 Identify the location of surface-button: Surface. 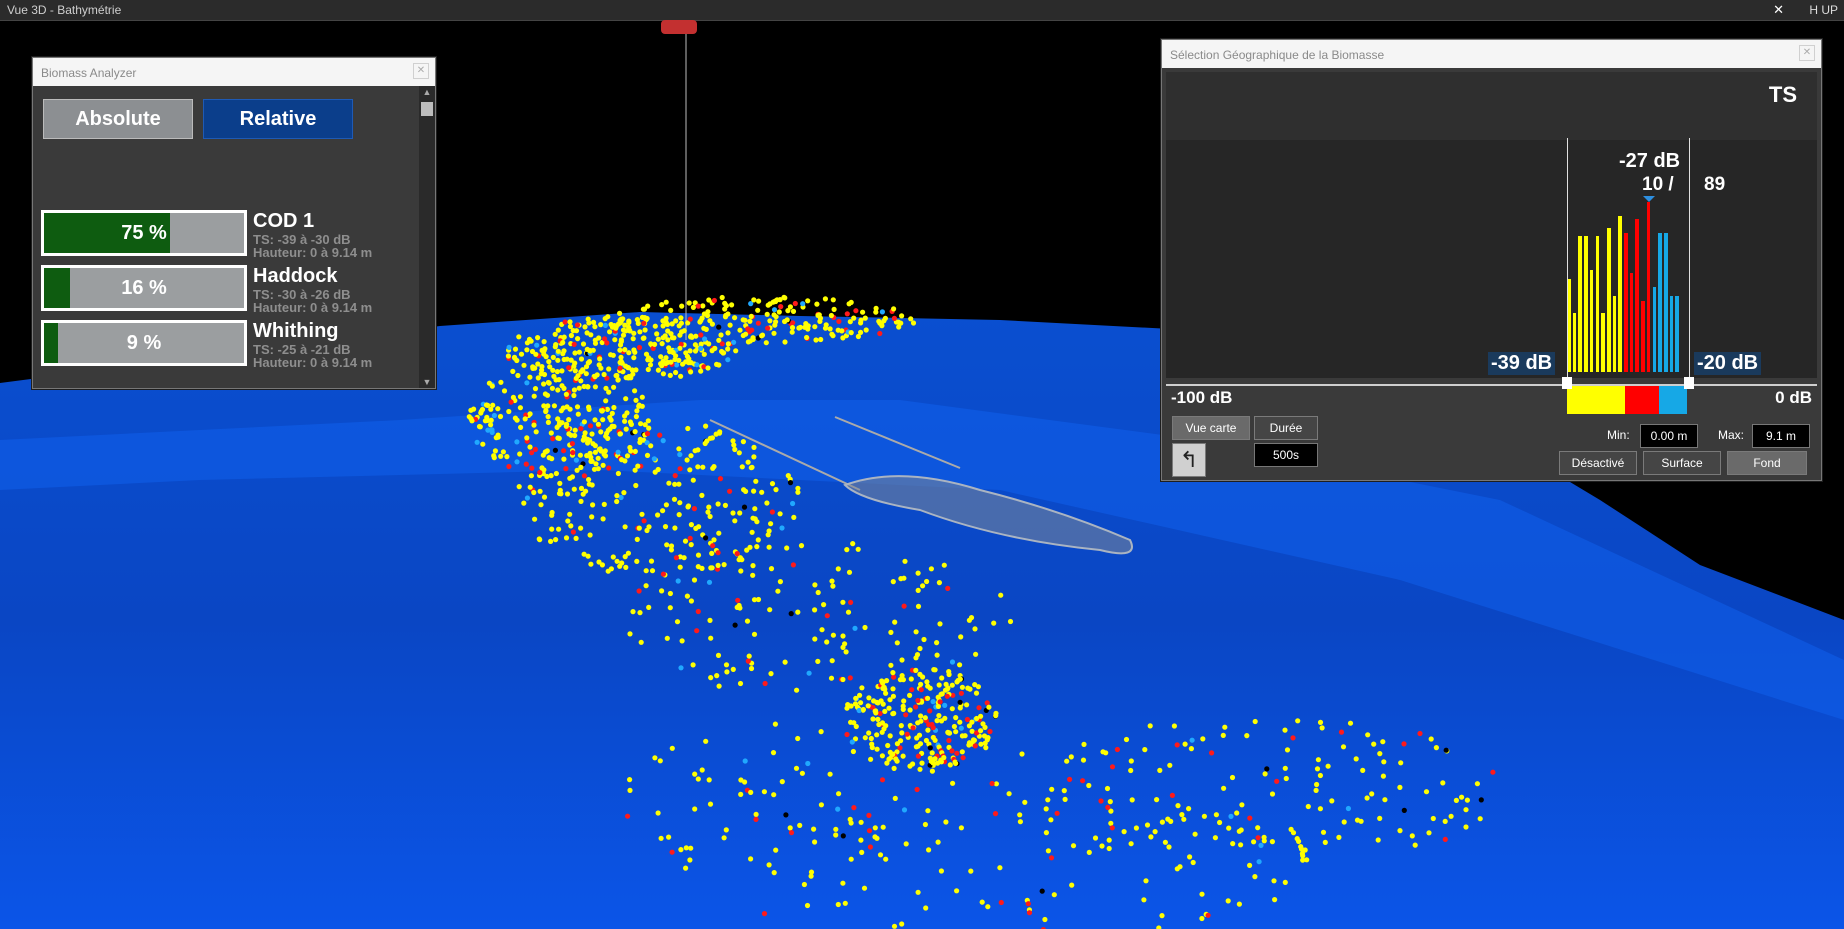
(1682, 463).